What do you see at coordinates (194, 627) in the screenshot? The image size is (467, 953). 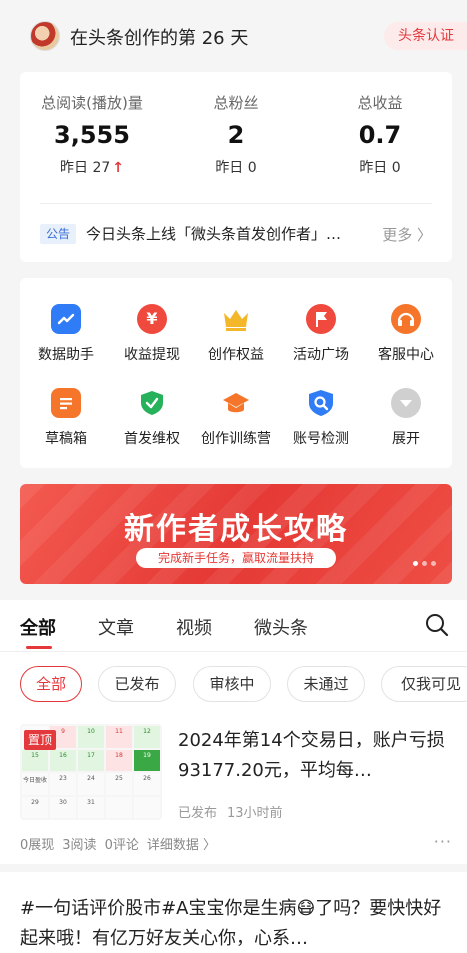 I see `tab-videos: 视频` at bounding box center [194, 627].